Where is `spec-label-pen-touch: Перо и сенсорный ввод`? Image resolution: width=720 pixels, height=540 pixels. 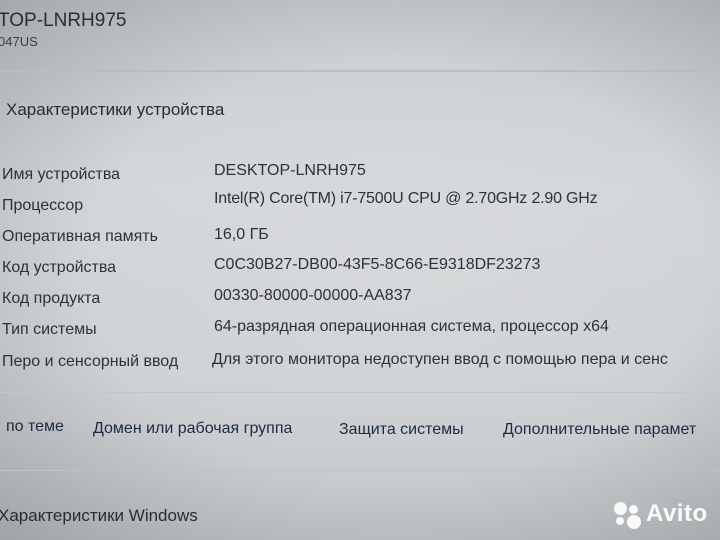 spec-label-pen-touch: Перо и сенсорный ввод is located at coordinates (90, 361).